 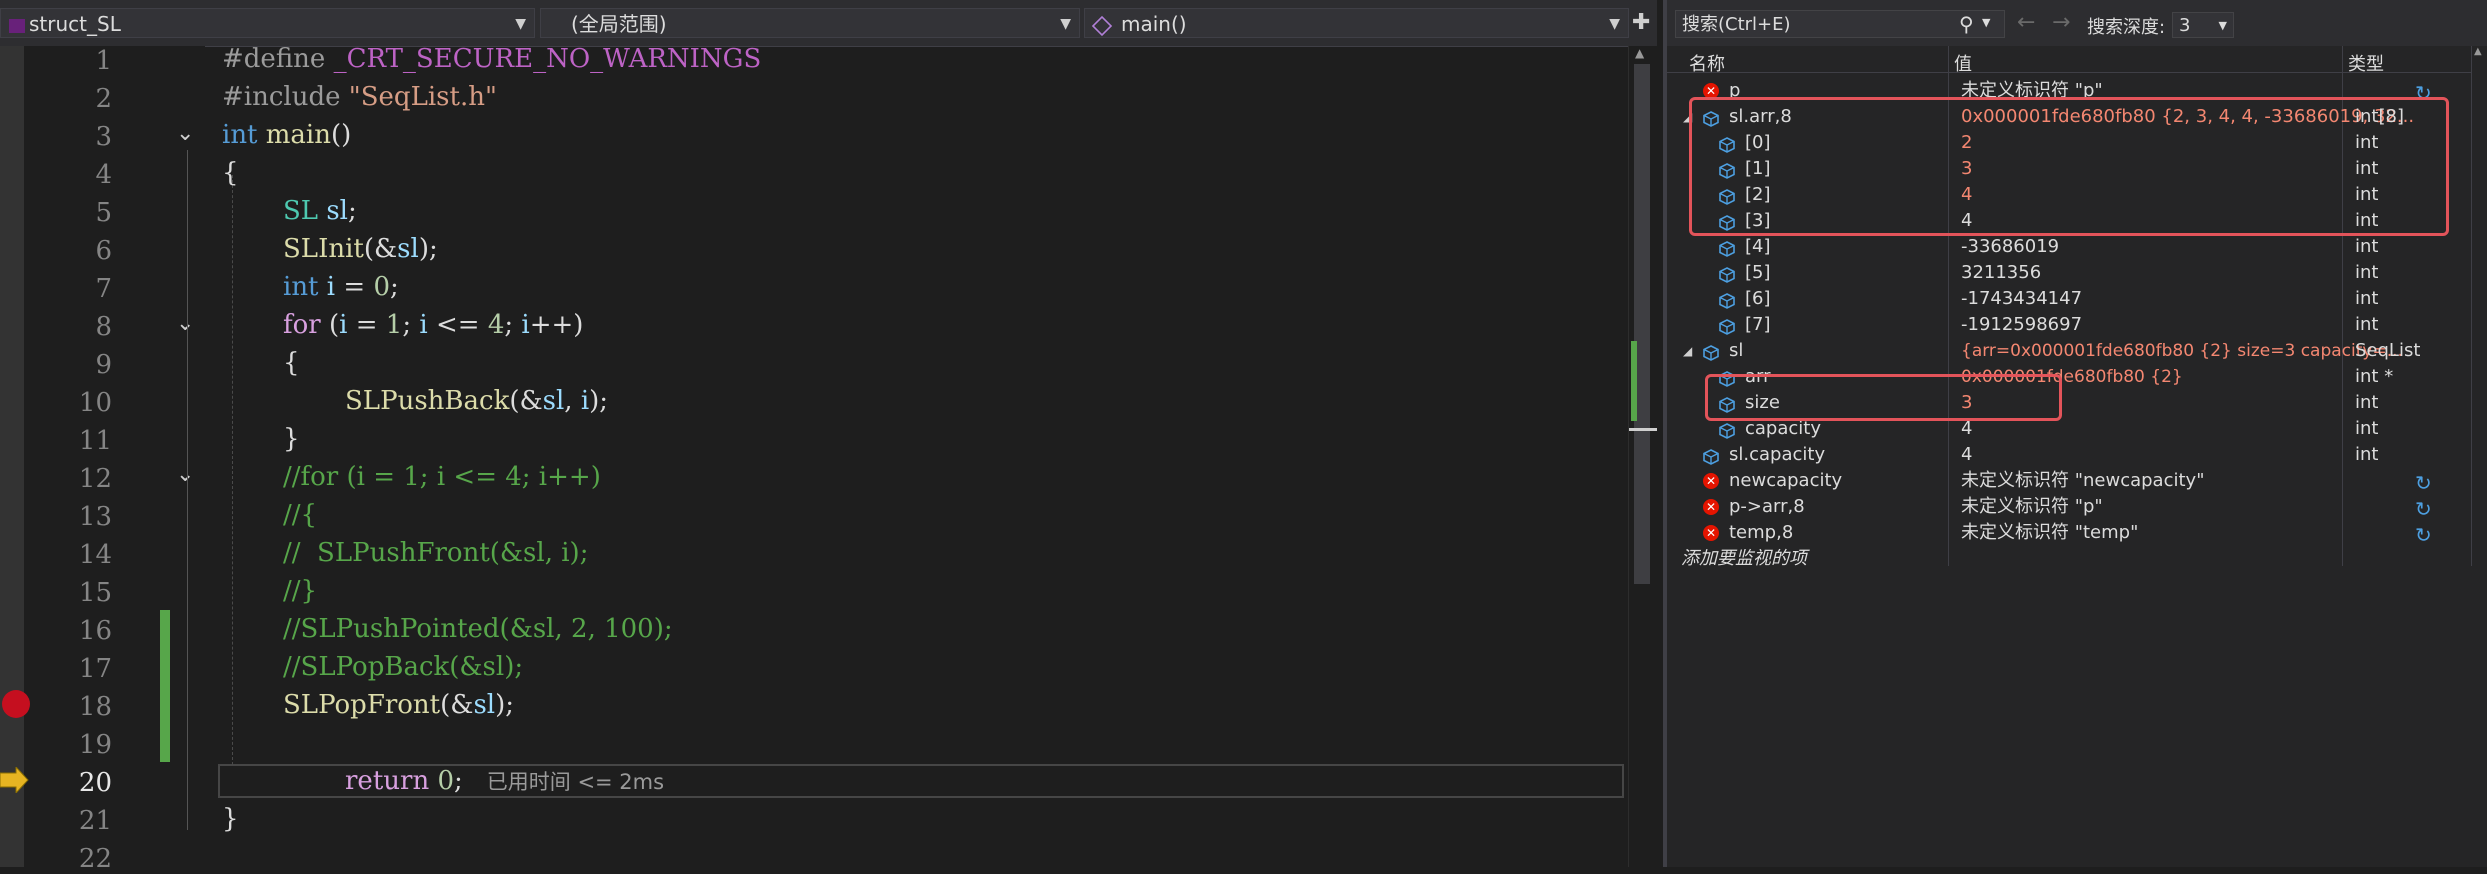 What do you see at coordinates (2021, 325) in the screenshot?
I see `watch-row-value: -1912598697` at bounding box center [2021, 325].